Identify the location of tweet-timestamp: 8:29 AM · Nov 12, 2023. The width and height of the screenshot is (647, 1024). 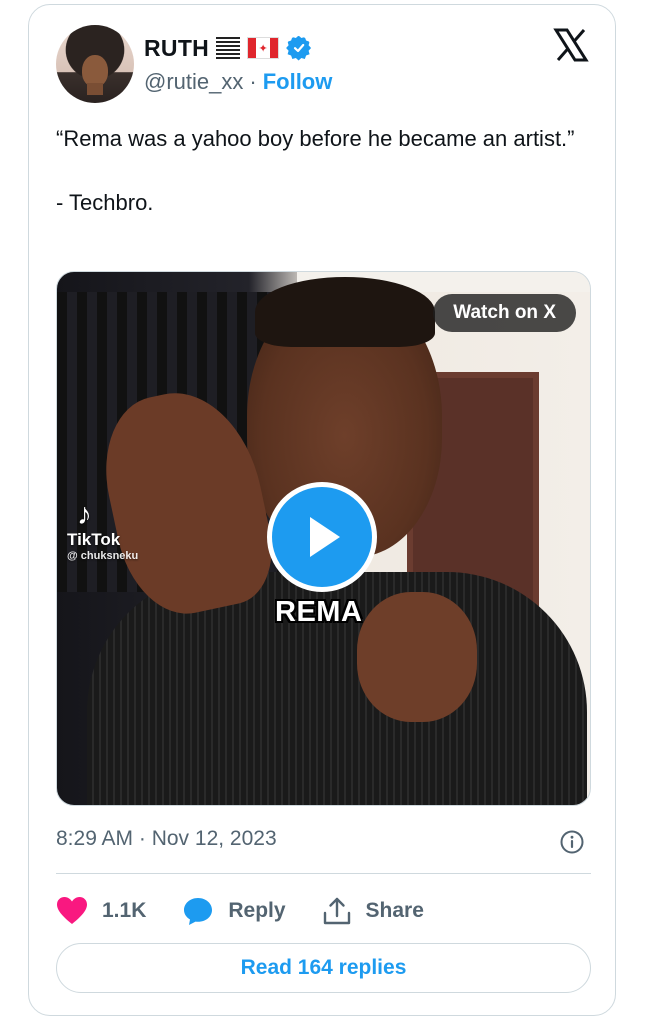
(166, 839).